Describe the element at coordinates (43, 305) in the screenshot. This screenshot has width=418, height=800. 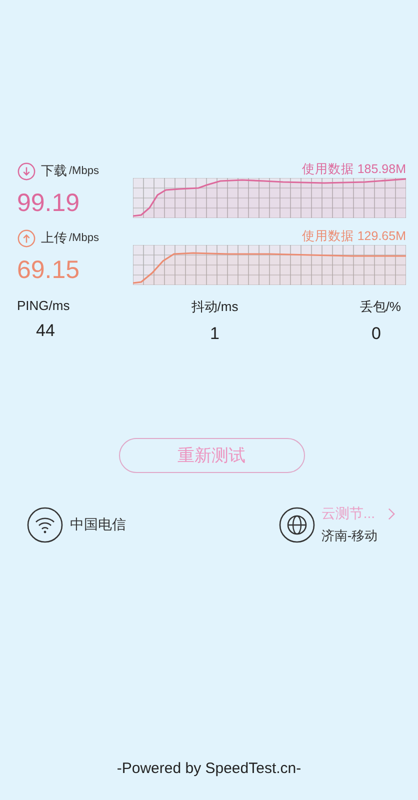
I see `stat-label: PING/ms` at that location.